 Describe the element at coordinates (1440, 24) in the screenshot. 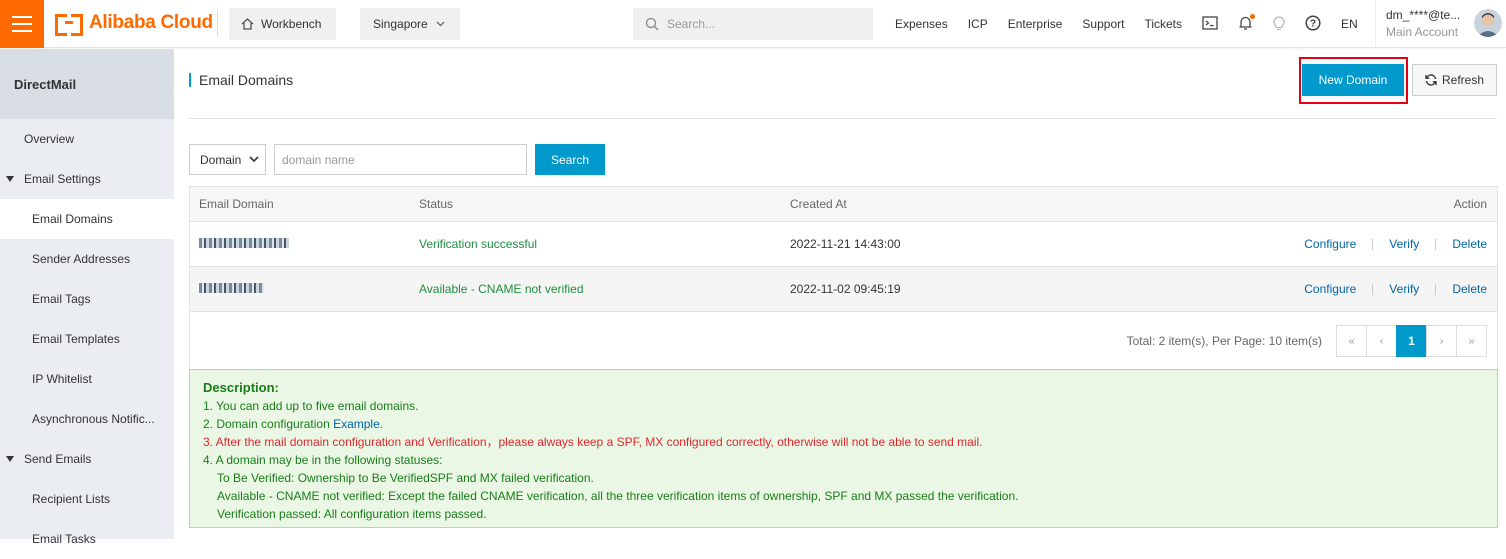

I see `account-menu: dm_****@te... Main Account` at that location.